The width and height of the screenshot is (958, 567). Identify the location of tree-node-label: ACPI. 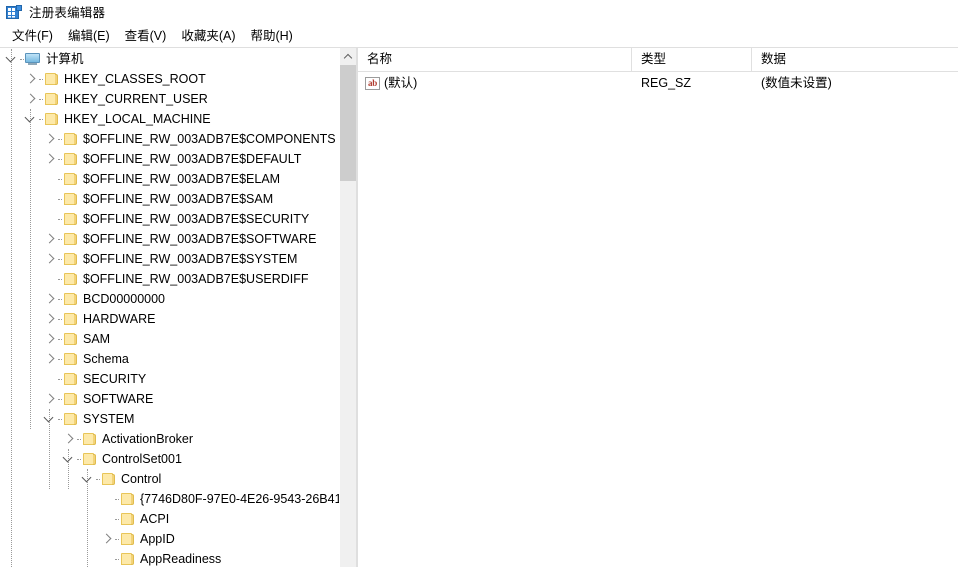
(155, 519).